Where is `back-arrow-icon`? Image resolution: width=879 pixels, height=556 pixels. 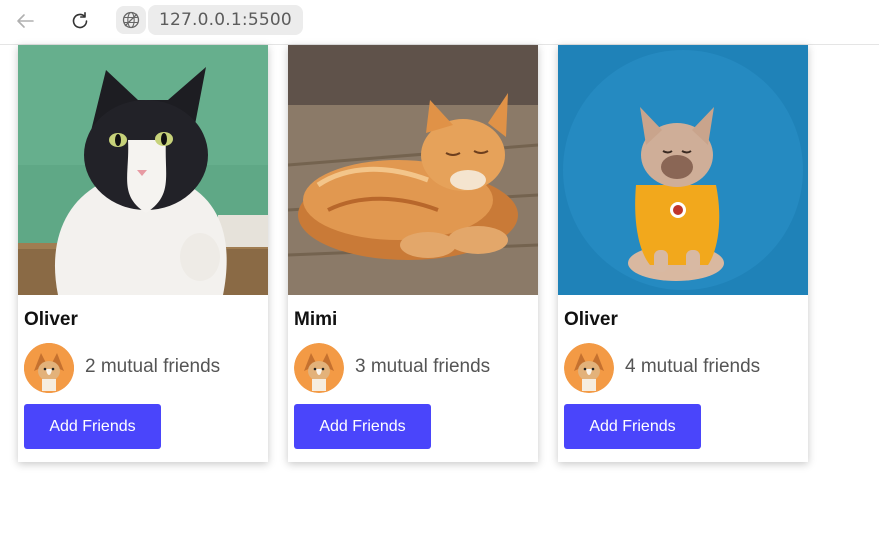 back-arrow-icon is located at coordinates (25, 21).